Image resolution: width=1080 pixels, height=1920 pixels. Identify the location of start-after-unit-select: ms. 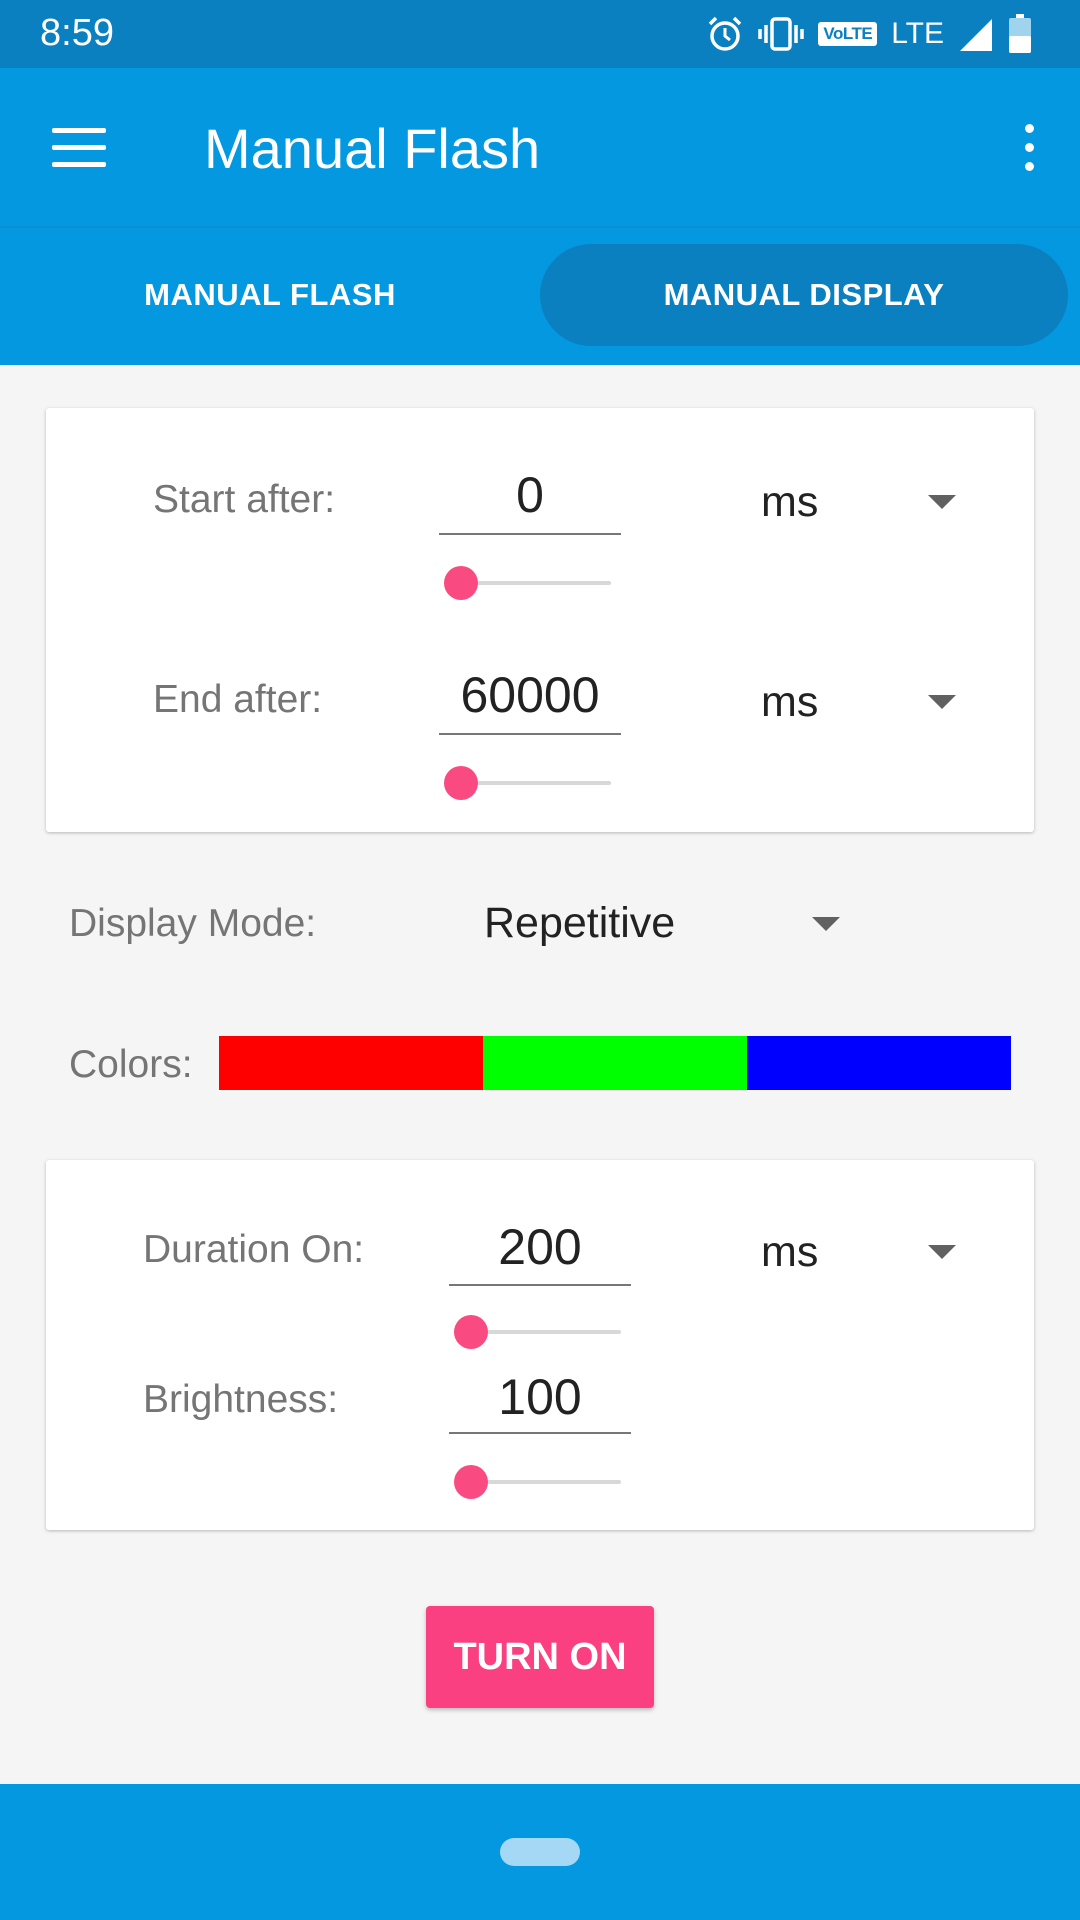
(789, 502).